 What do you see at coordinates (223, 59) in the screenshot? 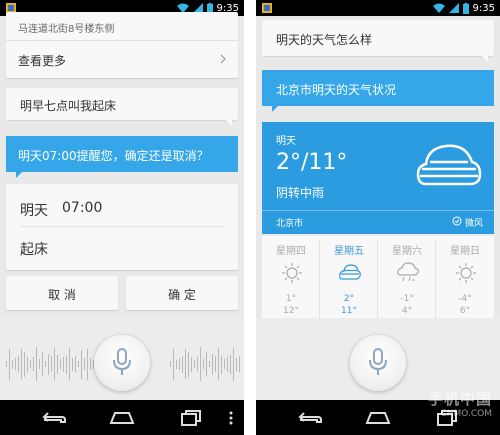
I see `chevron-right-icon` at bounding box center [223, 59].